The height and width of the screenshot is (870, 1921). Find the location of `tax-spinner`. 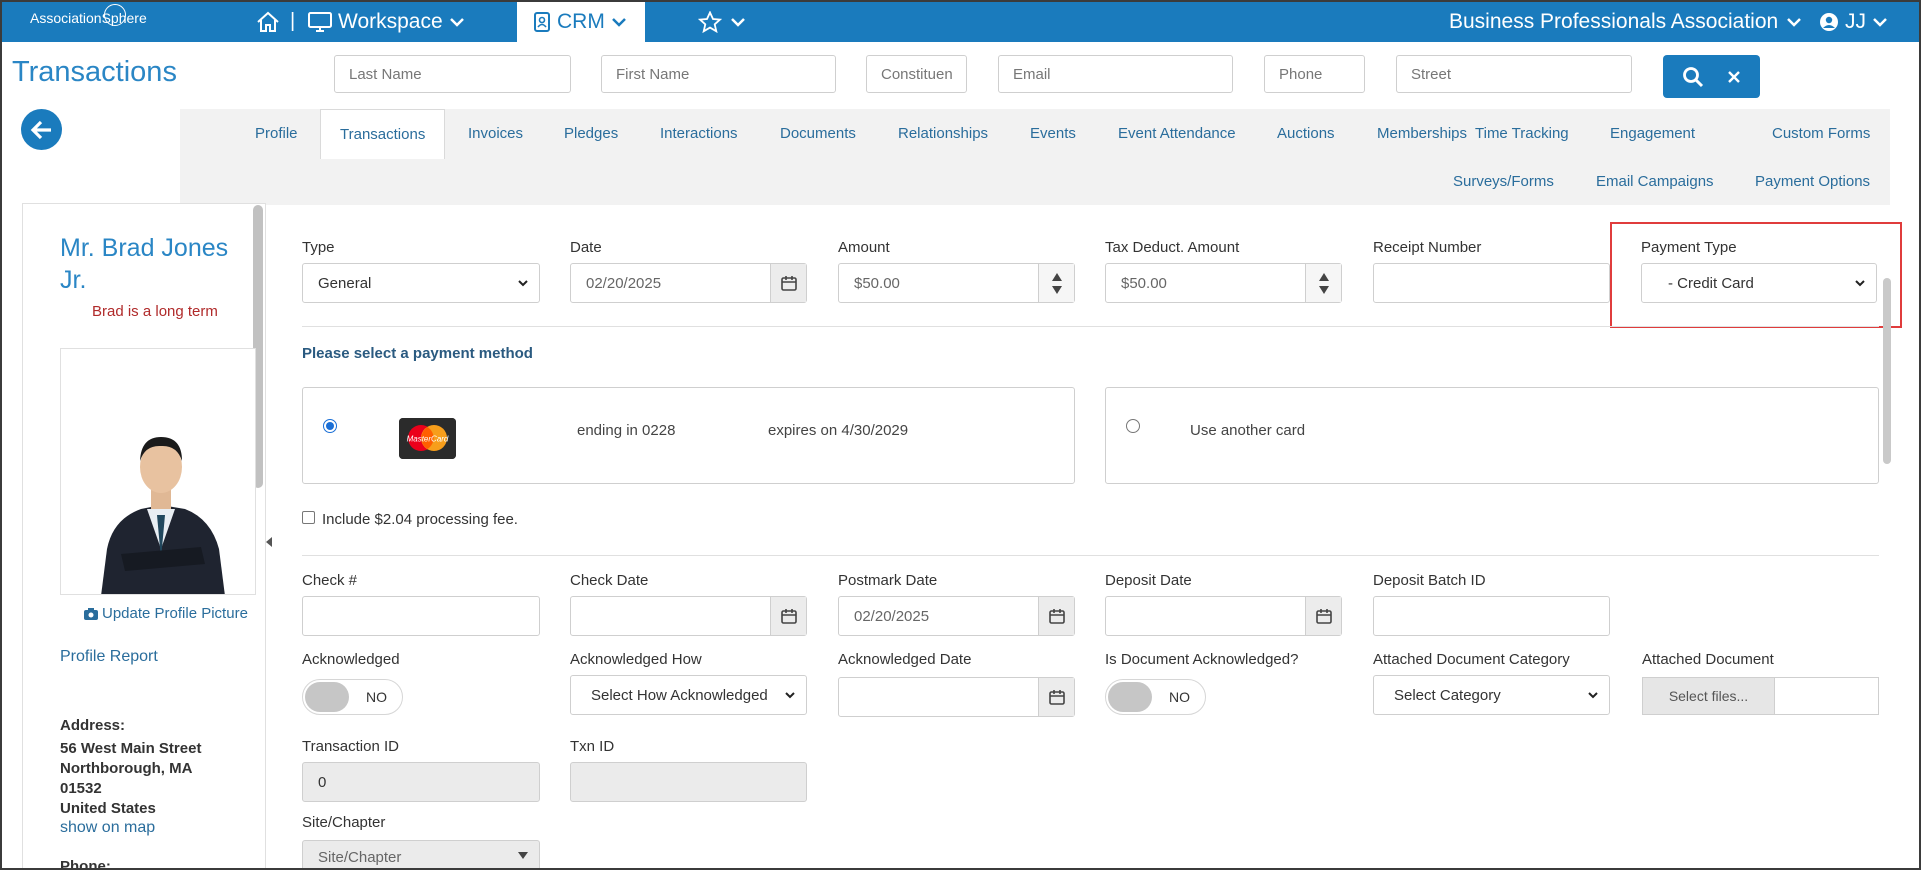

tax-spinner is located at coordinates (1323, 283).